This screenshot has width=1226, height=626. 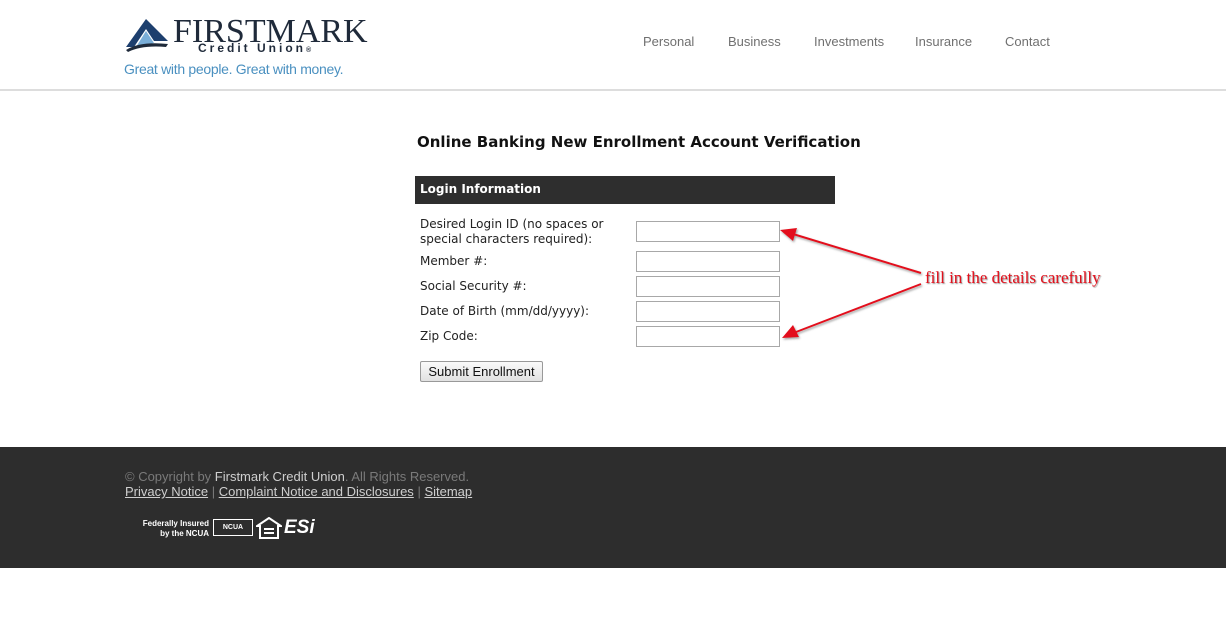 I want to click on esi-logo: ESi, so click(x=299, y=527).